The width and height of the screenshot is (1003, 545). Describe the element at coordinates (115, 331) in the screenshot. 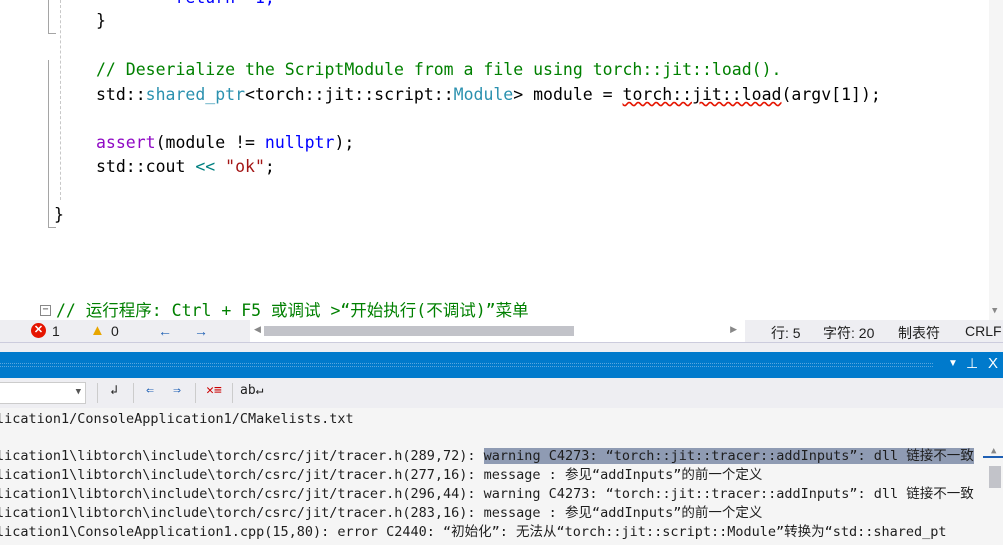

I see `warning-count: 0` at that location.